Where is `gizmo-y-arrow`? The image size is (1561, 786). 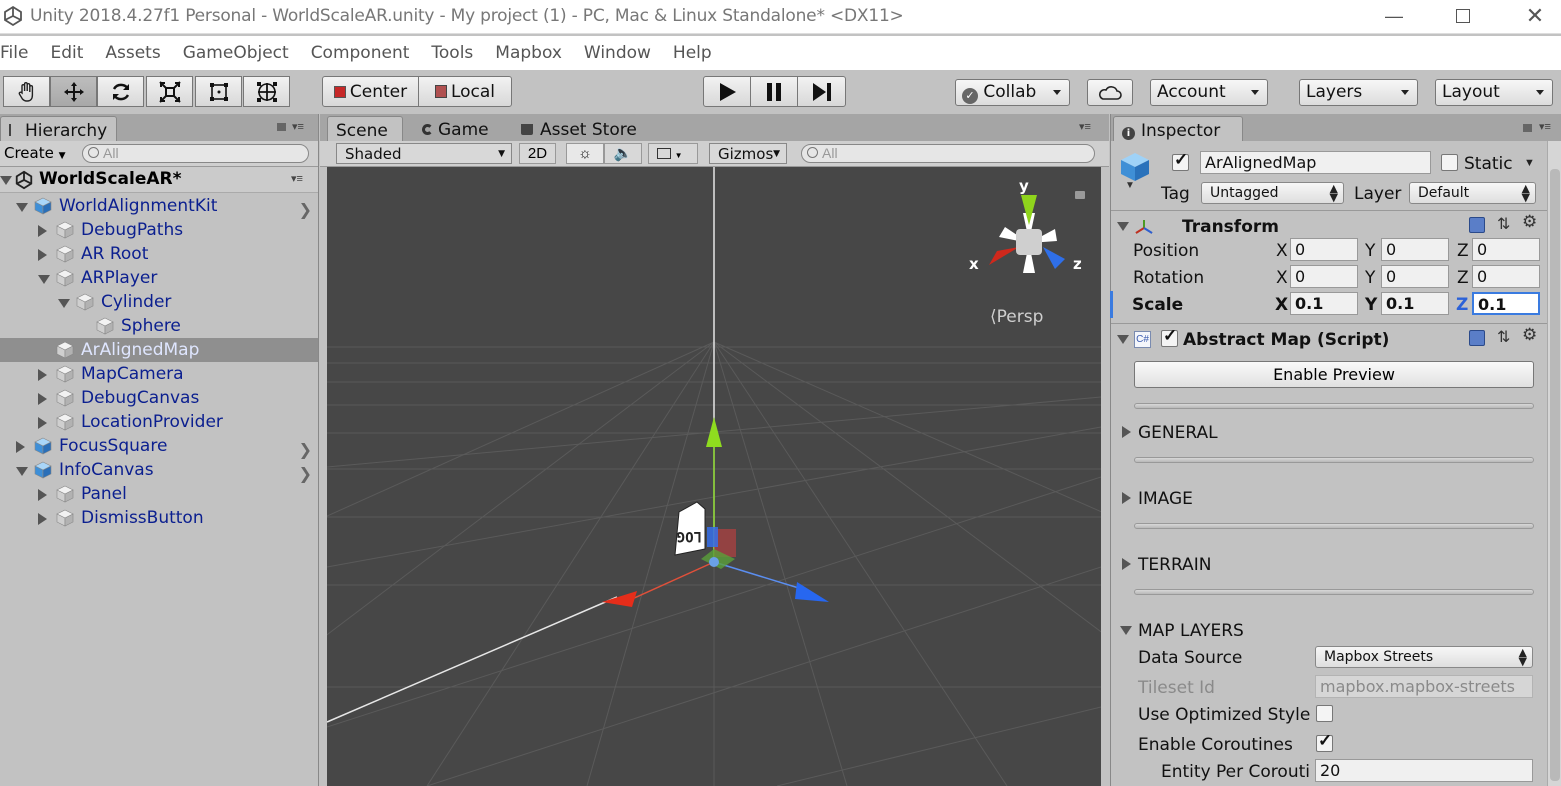
gizmo-y-arrow is located at coordinates (714, 432).